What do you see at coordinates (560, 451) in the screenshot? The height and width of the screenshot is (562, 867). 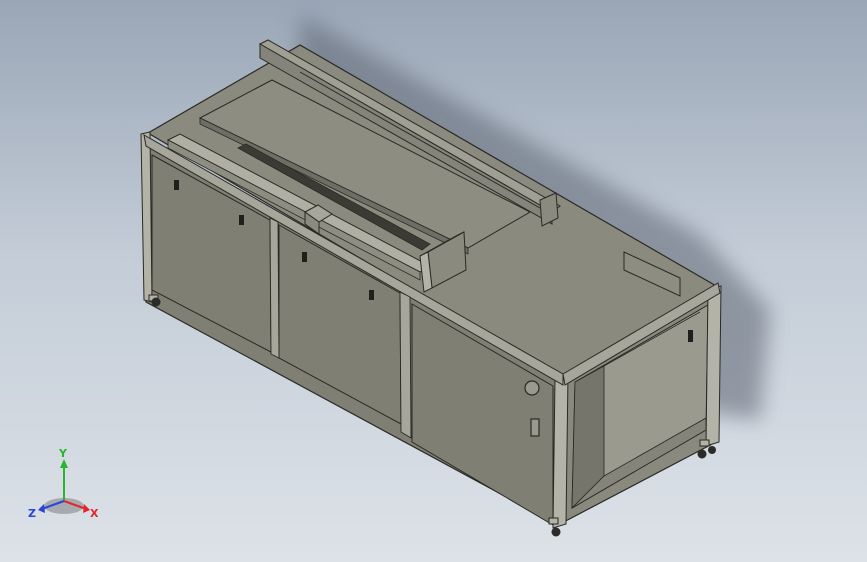 I see `corner-post-front` at bounding box center [560, 451].